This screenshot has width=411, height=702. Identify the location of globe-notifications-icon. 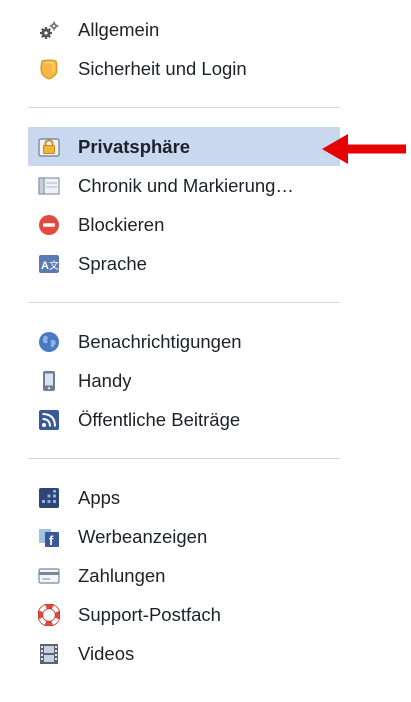
(49, 342).